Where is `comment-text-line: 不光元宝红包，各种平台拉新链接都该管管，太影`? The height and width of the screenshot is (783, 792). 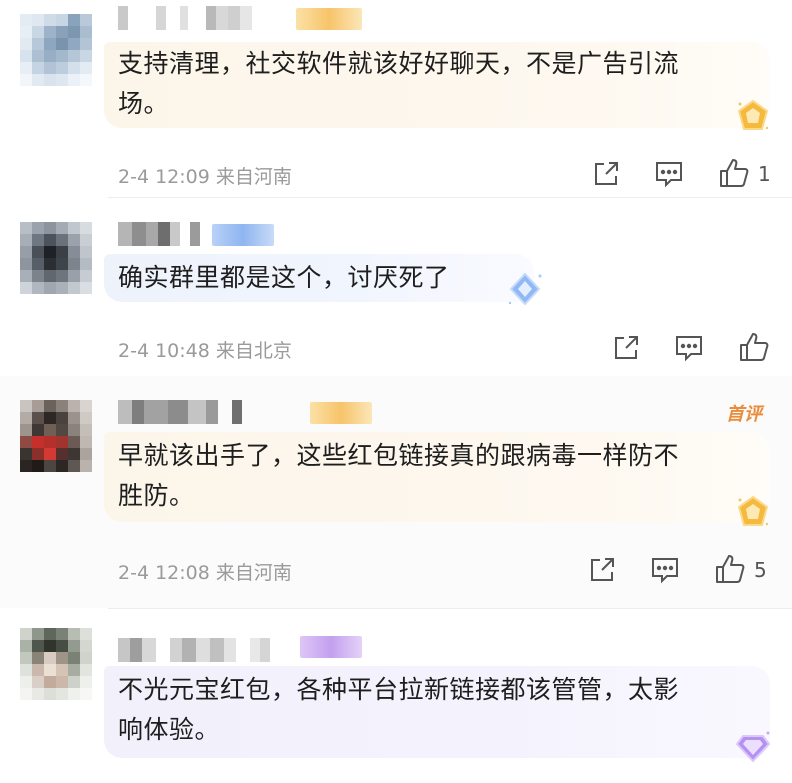
comment-text-line: 不光元宝红包，各种平台拉新链接都该管管，太影 is located at coordinates (399, 689).